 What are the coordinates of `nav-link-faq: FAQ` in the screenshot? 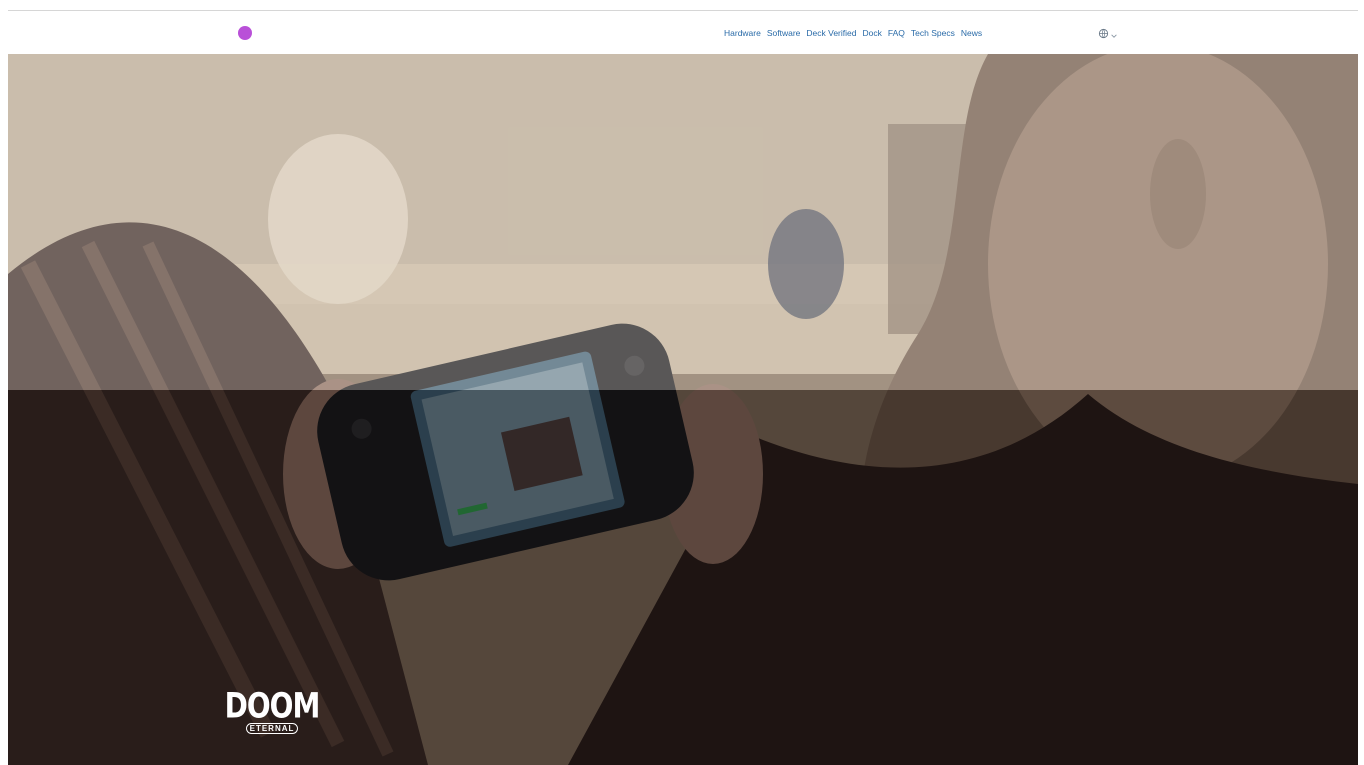 It's located at (896, 33).